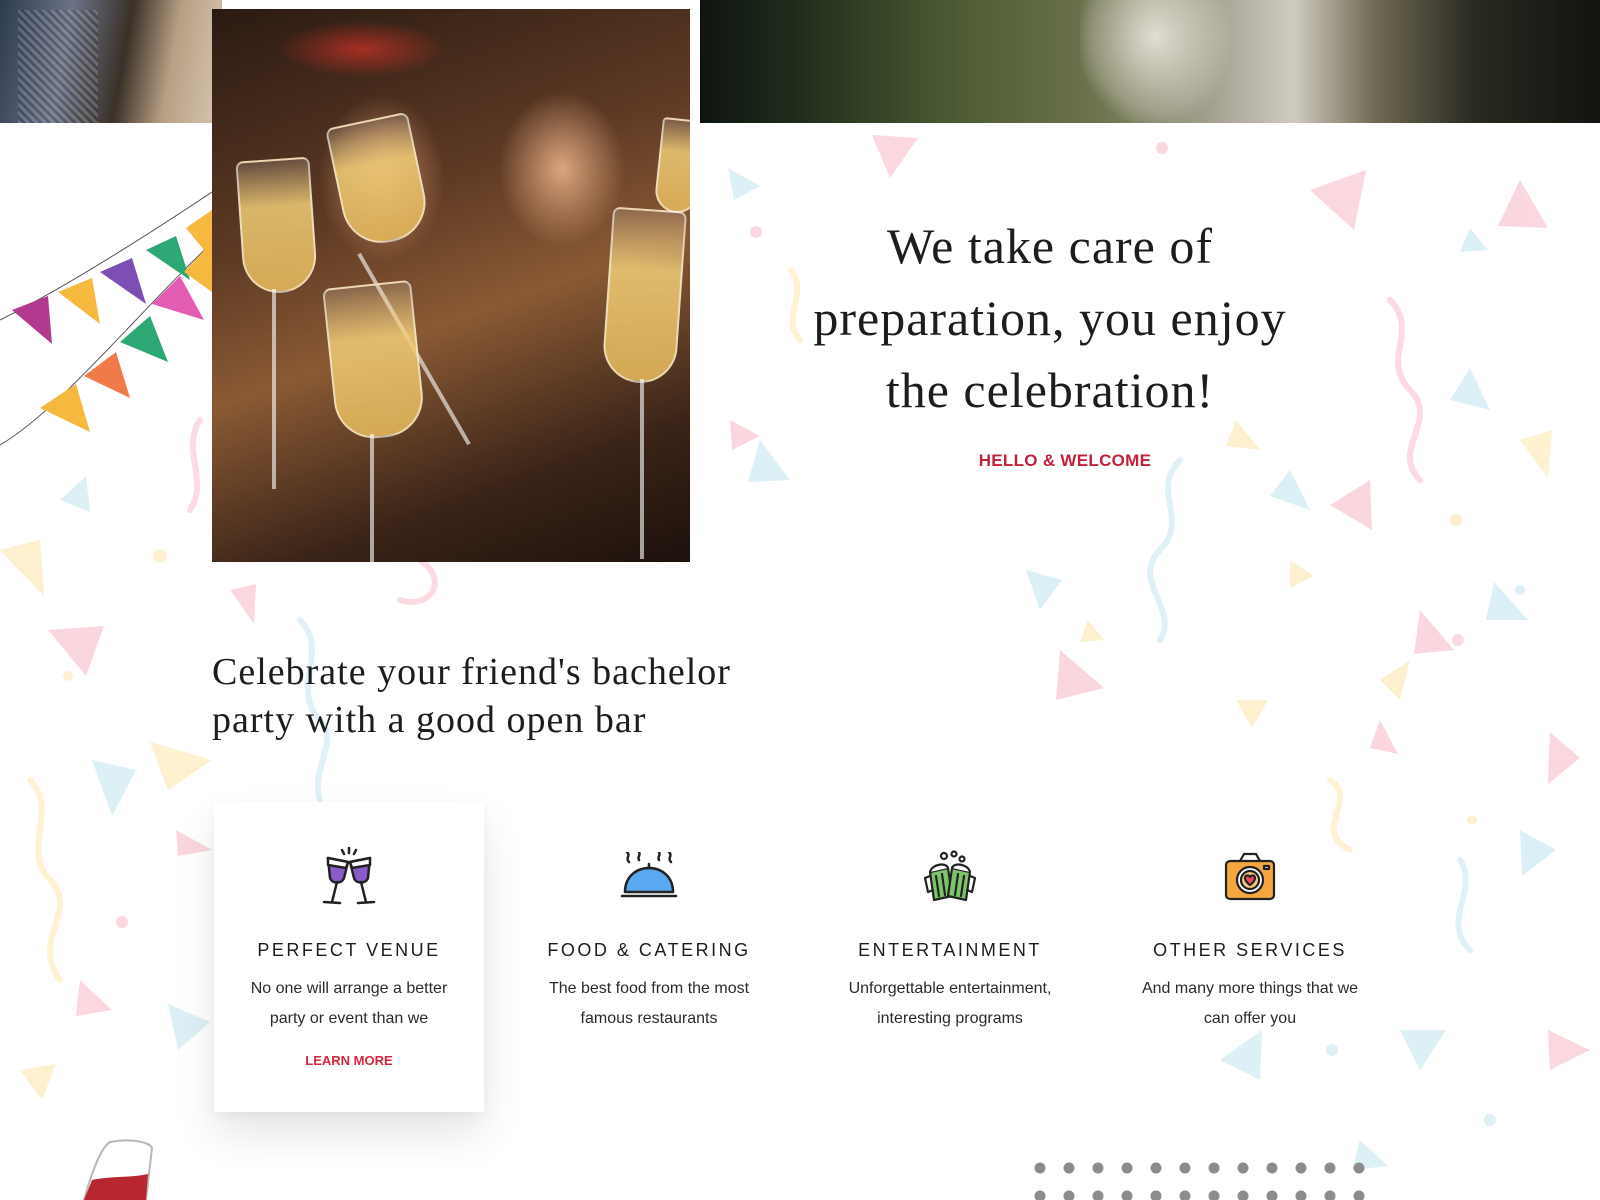  I want to click on wine-glasses-icon, so click(349, 875).